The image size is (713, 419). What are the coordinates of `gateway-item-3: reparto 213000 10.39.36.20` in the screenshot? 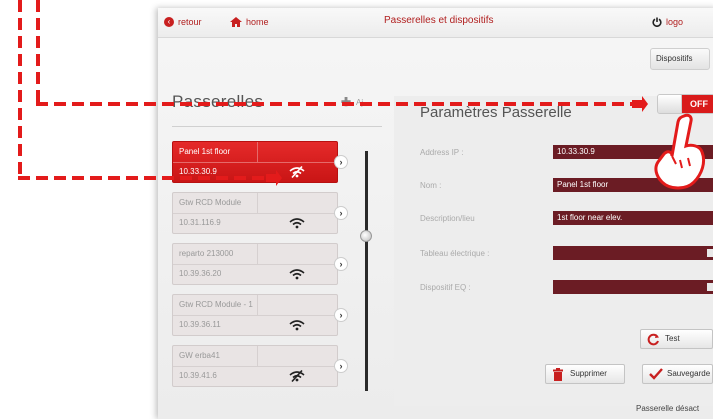 It's located at (255, 264).